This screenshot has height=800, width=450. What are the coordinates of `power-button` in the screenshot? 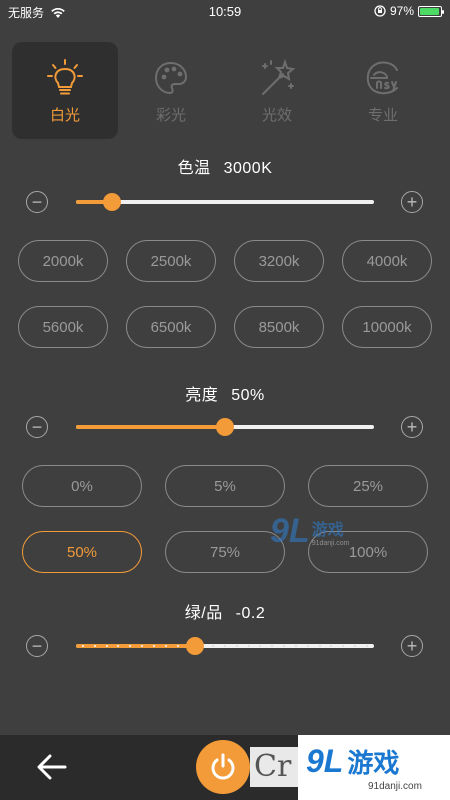 It's located at (223, 767).